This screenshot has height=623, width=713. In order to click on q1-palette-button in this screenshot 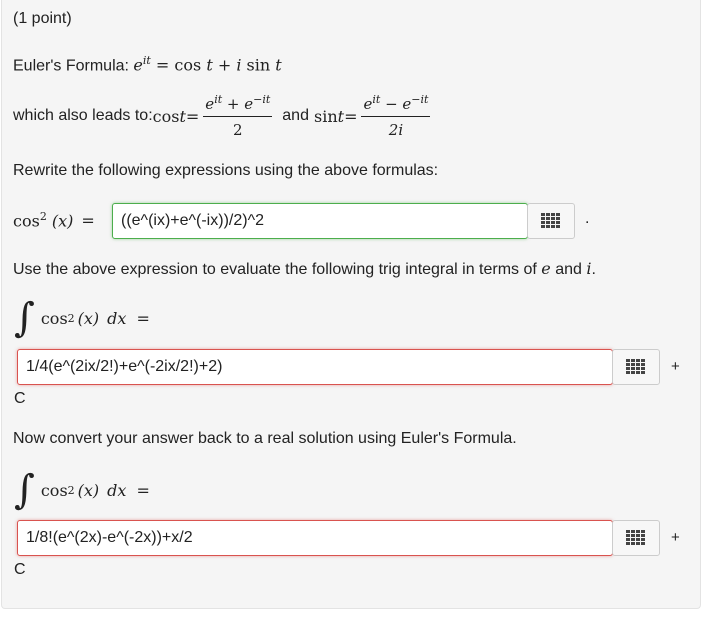, I will do `click(551, 221)`.